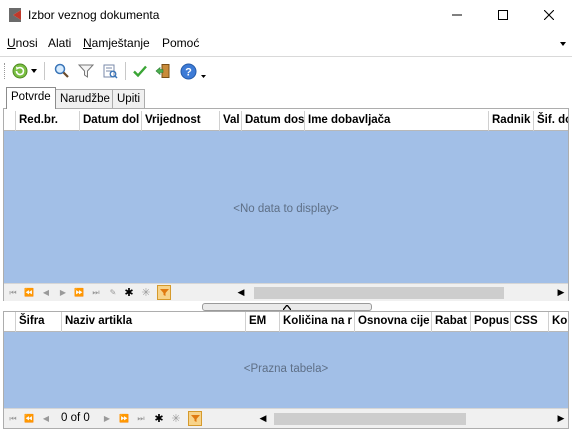 This screenshot has width=572, height=432. Describe the element at coordinates (563, 44) in the screenshot. I see `menu-overflow-arrow-icon` at that location.